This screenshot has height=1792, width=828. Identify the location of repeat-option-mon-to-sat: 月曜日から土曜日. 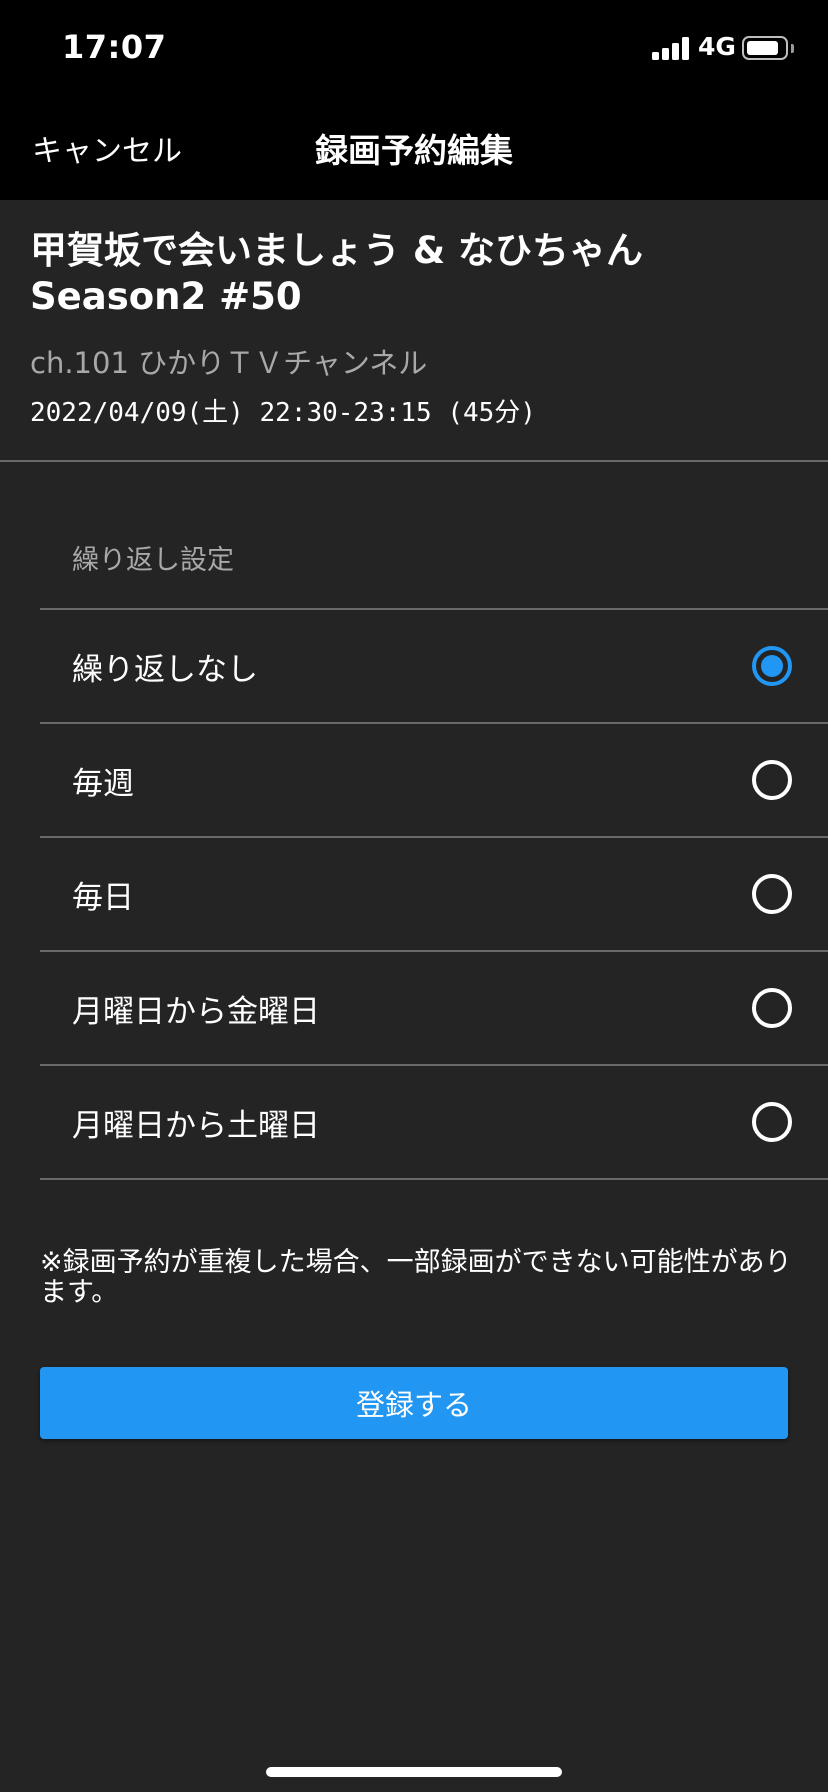
(434, 1123).